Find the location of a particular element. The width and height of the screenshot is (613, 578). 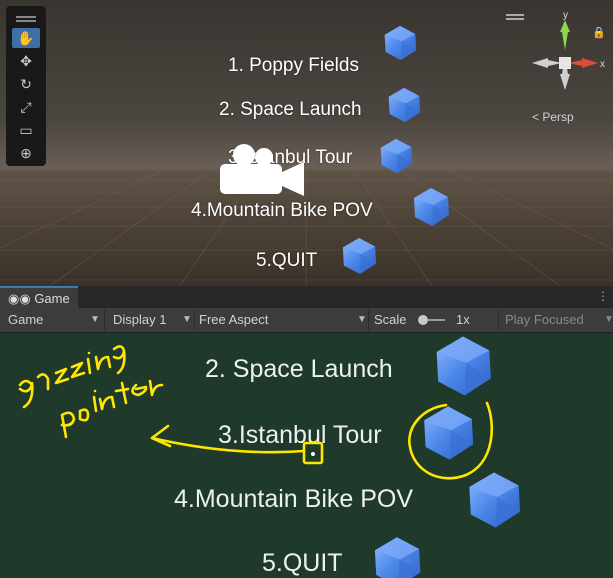

tab-game: ◉◉ Game is located at coordinates (39, 297).